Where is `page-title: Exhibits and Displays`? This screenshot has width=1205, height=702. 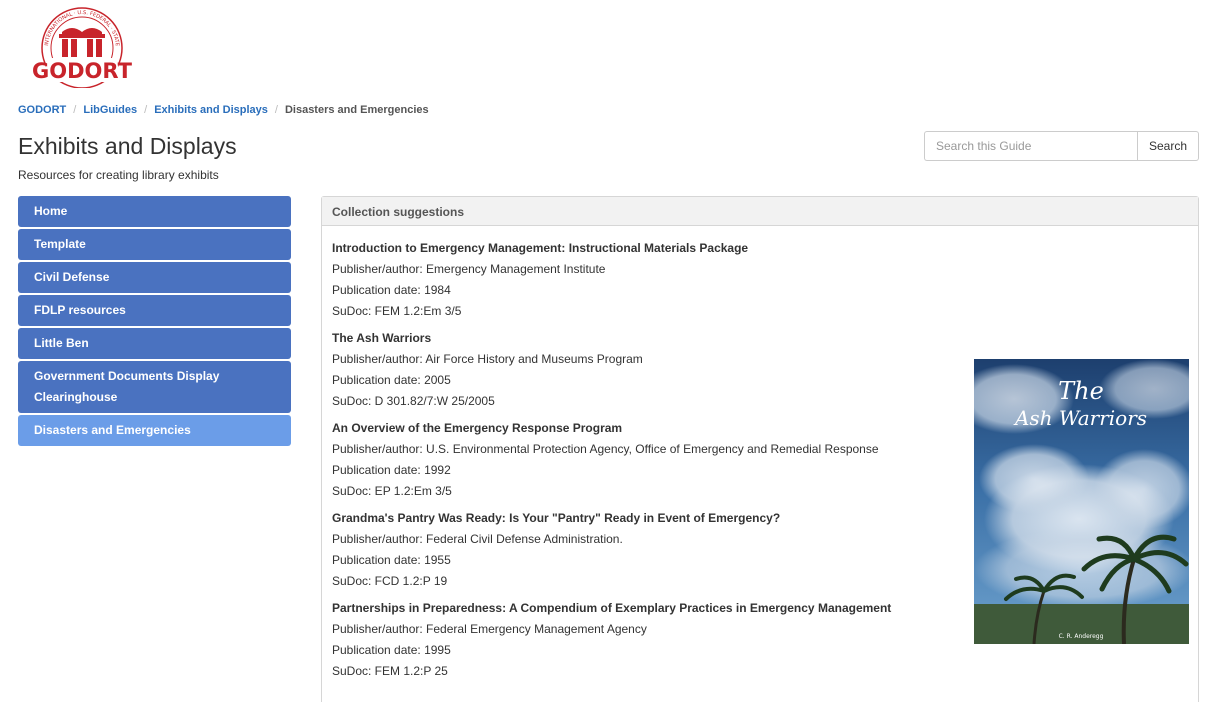 page-title: Exhibits and Displays is located at coordinates (127, 146).